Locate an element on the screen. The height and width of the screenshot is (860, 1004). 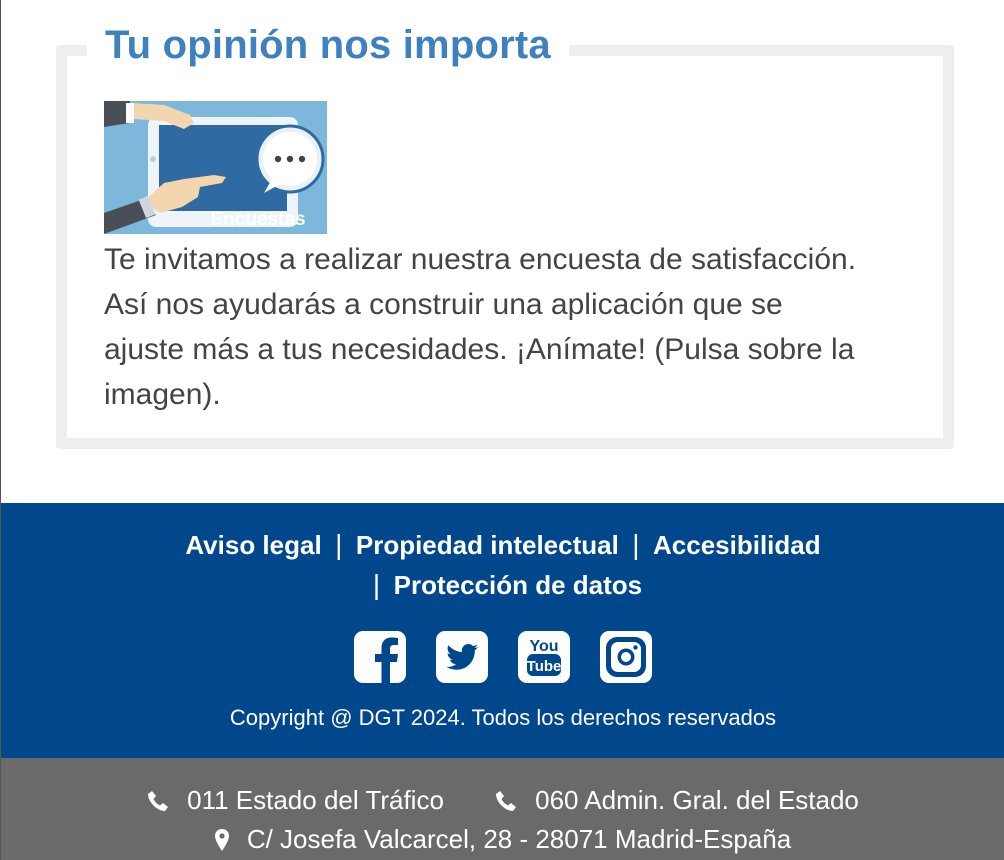
phone-link-admin: 060 Admin. Gral. del Estado is located at coordinates (677, 801).